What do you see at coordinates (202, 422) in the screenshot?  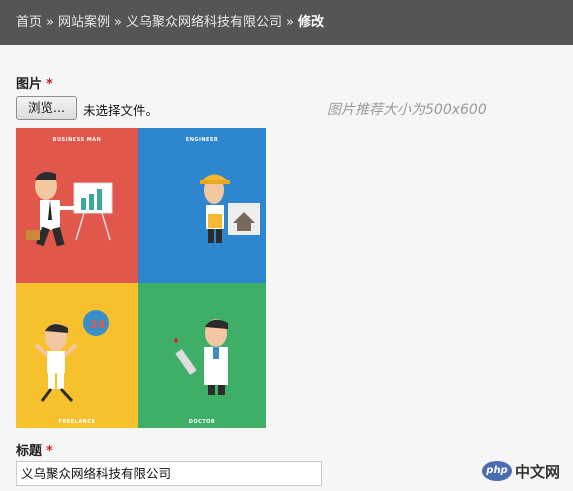 I see `panel-caption: DOCTOR` at bounding box center [202, 422].